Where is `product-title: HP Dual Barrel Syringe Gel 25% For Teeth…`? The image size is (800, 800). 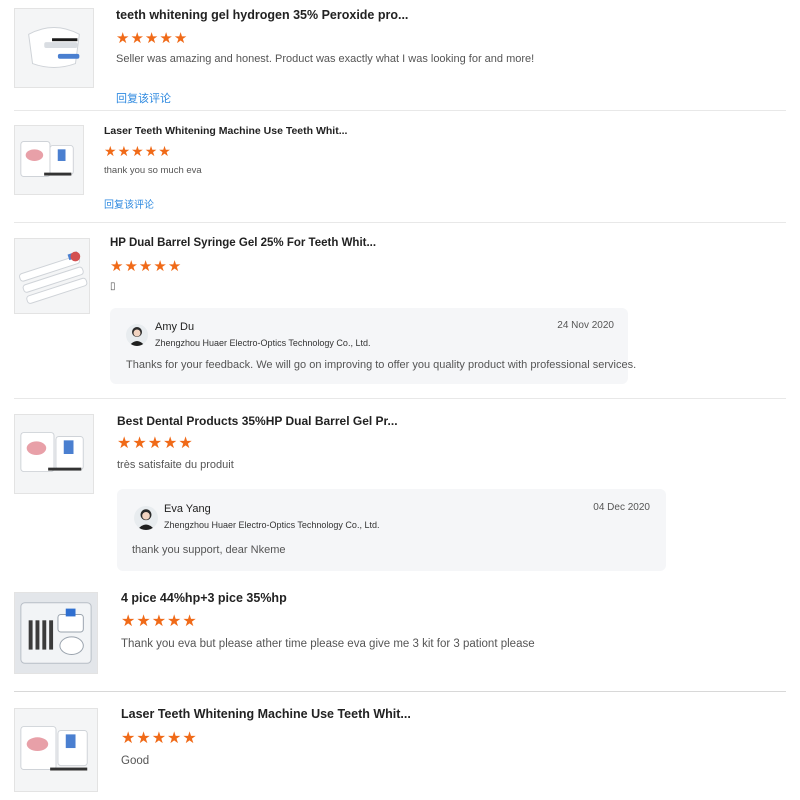
product-title: HP Dual Barrel Syringe Gel 25% For Teeth… is located at coordinates (243, 243).